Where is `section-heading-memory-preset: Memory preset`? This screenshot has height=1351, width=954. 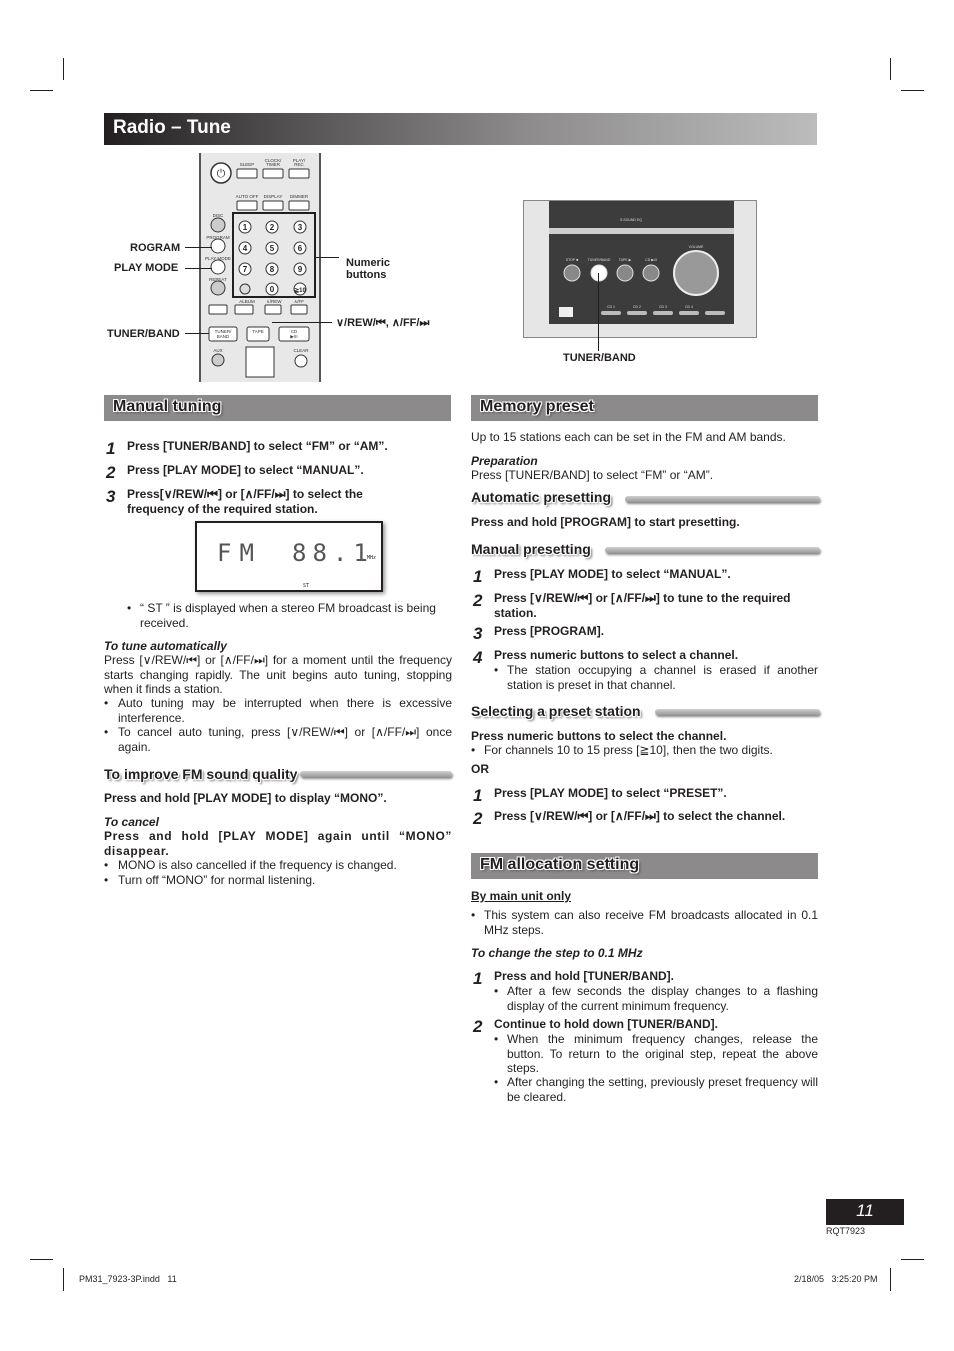 section-heading-memory-preset: Memory preset is located at coordinates (644, 408).